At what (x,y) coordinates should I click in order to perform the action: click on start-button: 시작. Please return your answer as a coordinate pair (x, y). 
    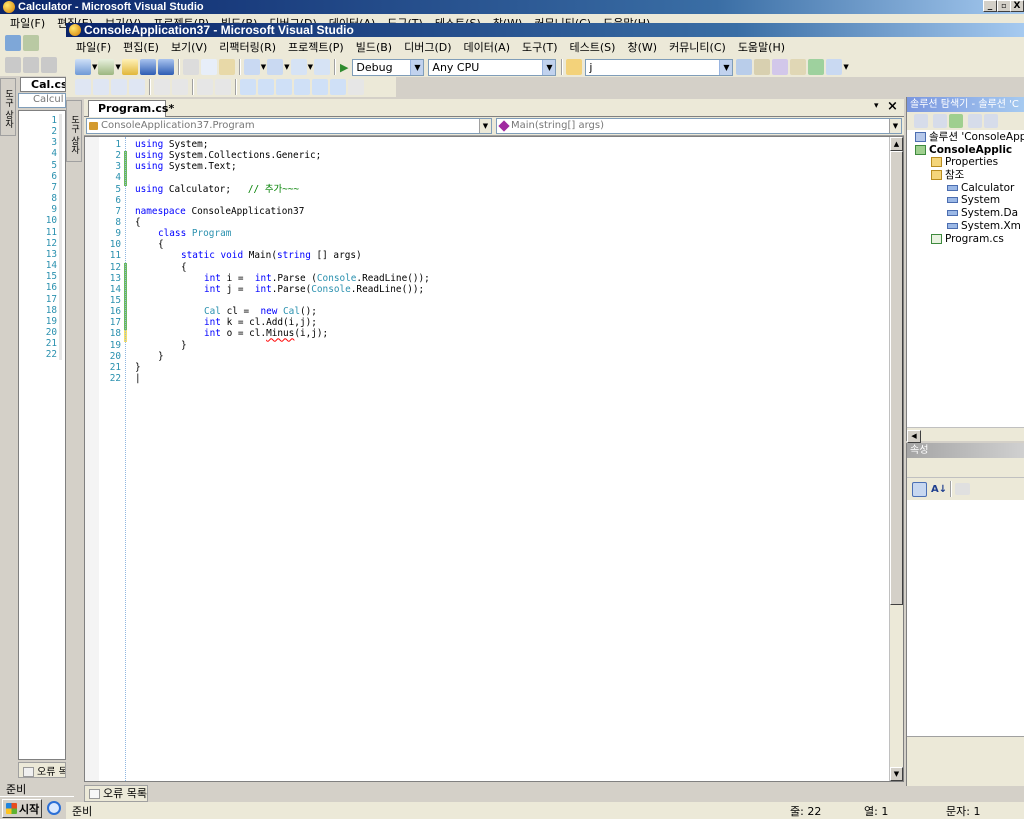
    Looking at the image, I should click on (22, 808).